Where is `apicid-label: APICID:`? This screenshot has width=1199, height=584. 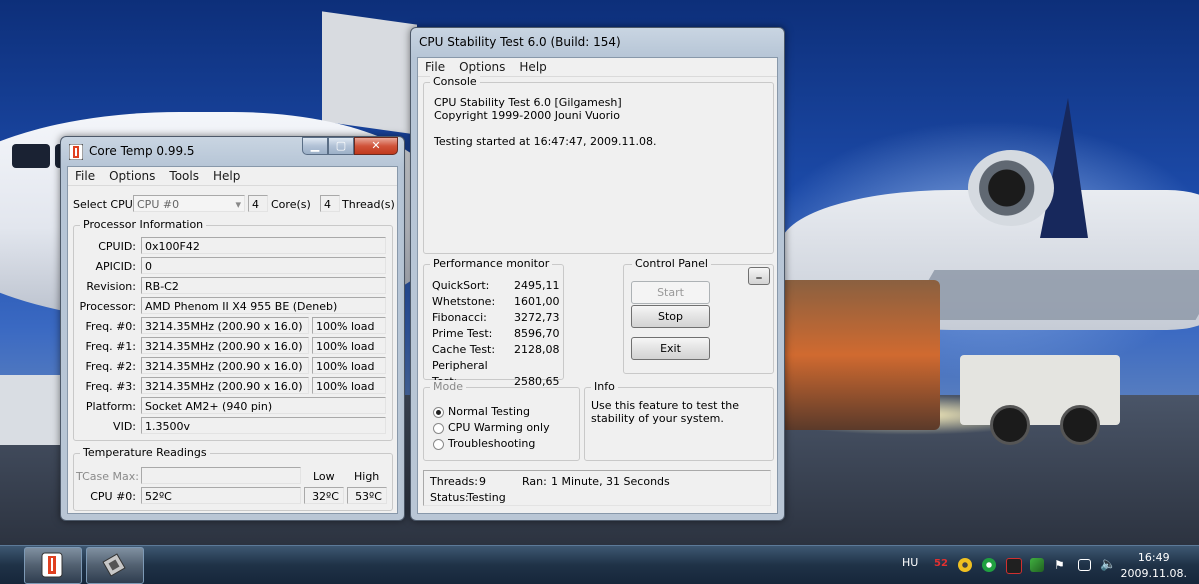 apicid-label: APICID: is located at coordinates (115, 266).